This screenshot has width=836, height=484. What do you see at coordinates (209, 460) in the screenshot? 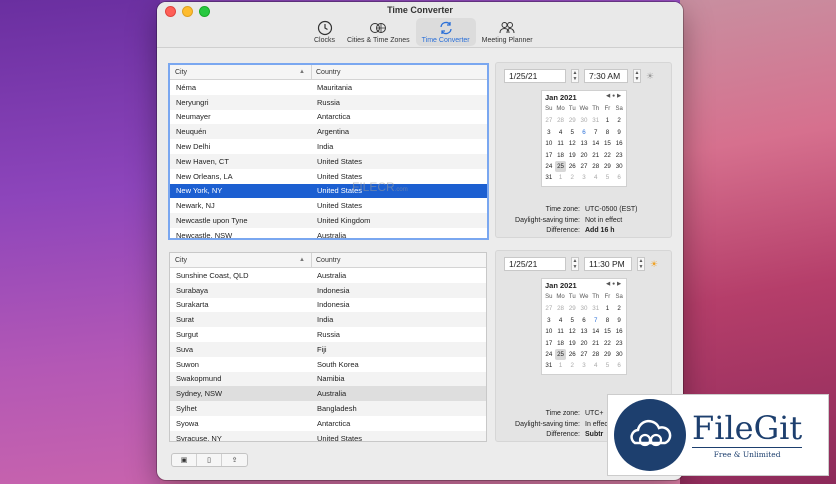
I see `document-icon: ▯` at bounding box center [209, 460].